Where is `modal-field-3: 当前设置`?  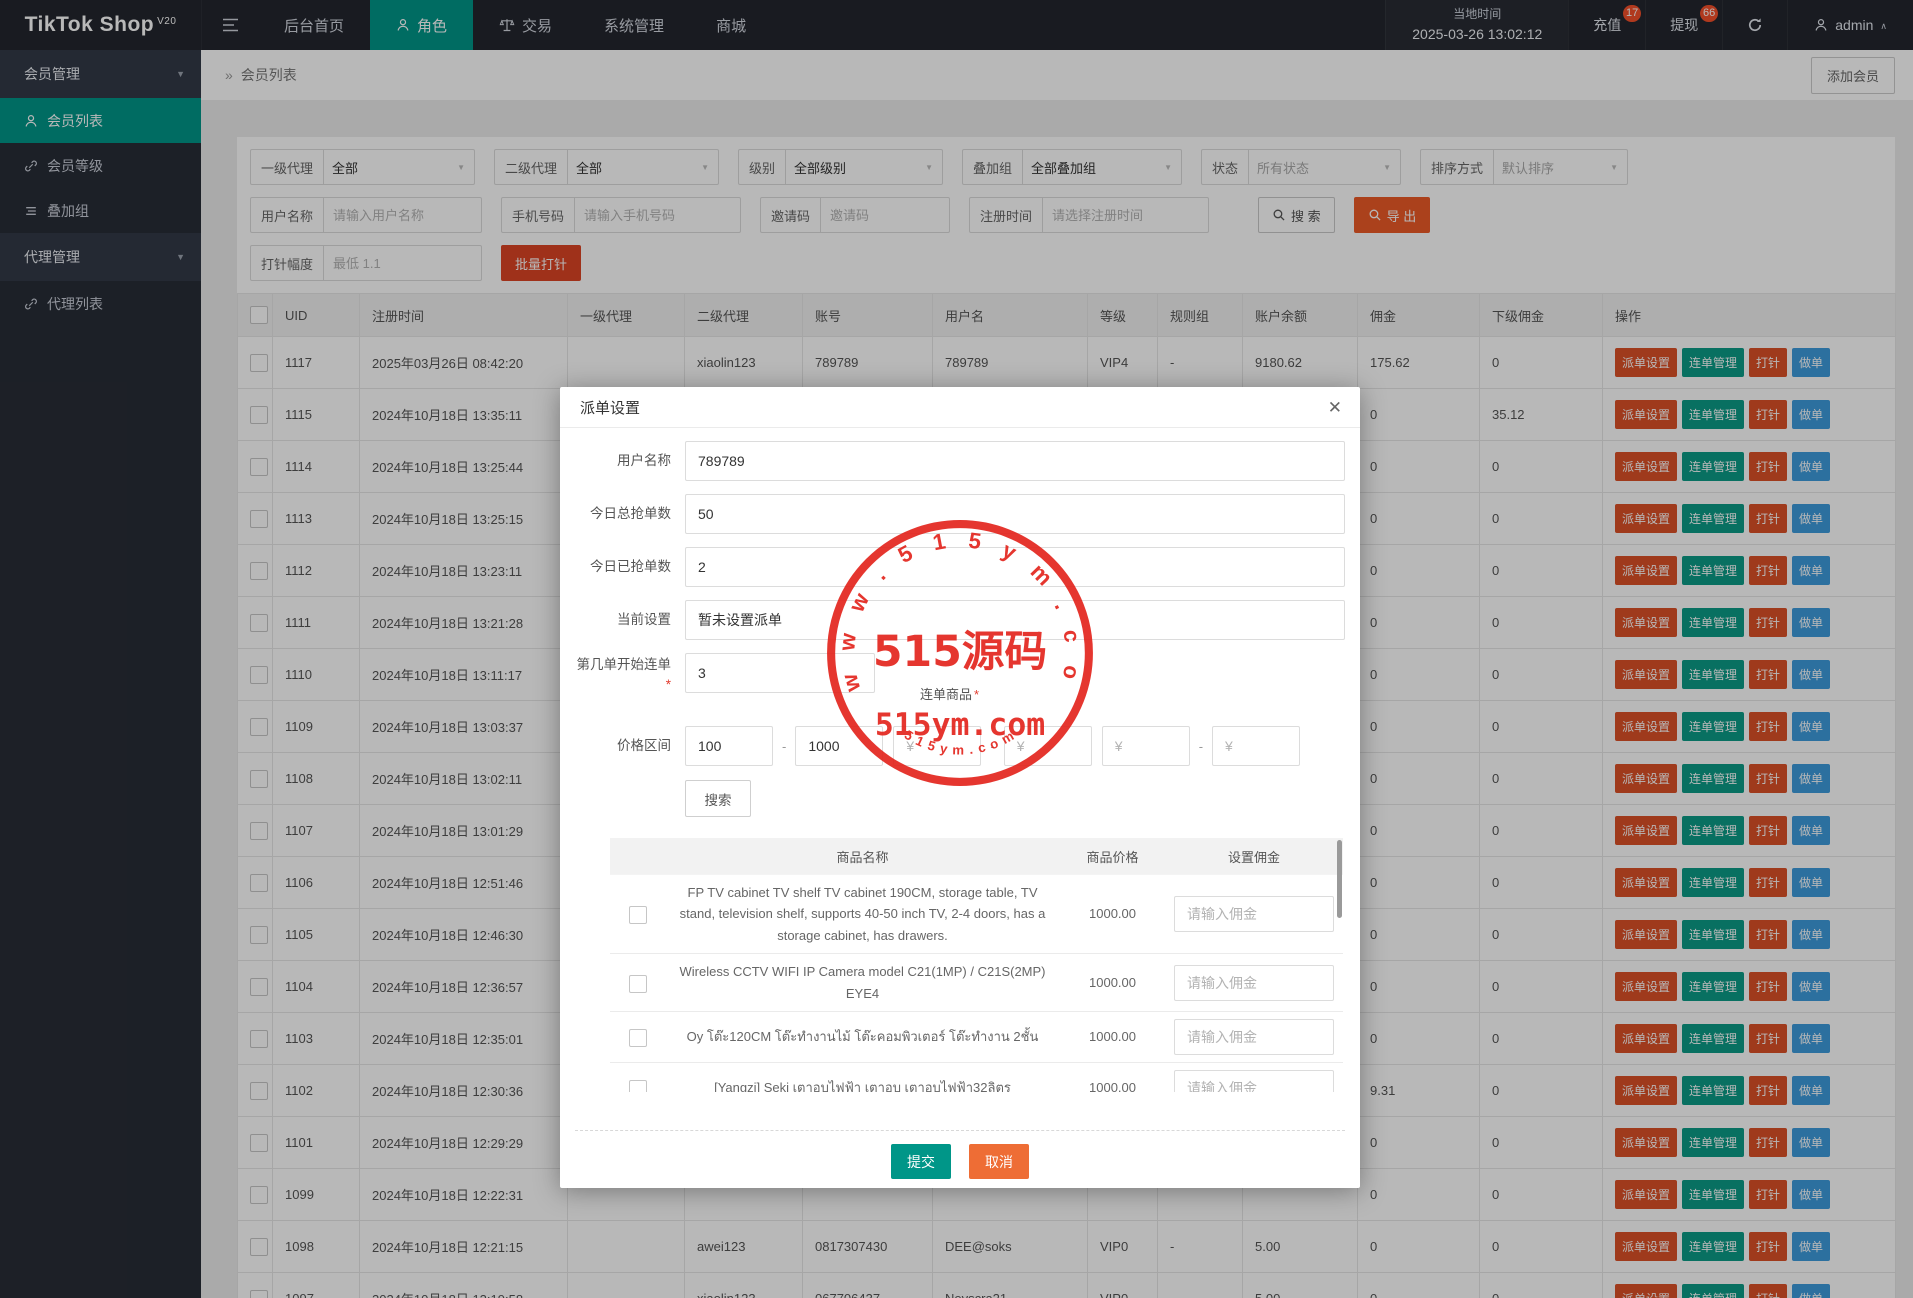
modal-field-3: 当前设置 is located at coordinates (960, 620).